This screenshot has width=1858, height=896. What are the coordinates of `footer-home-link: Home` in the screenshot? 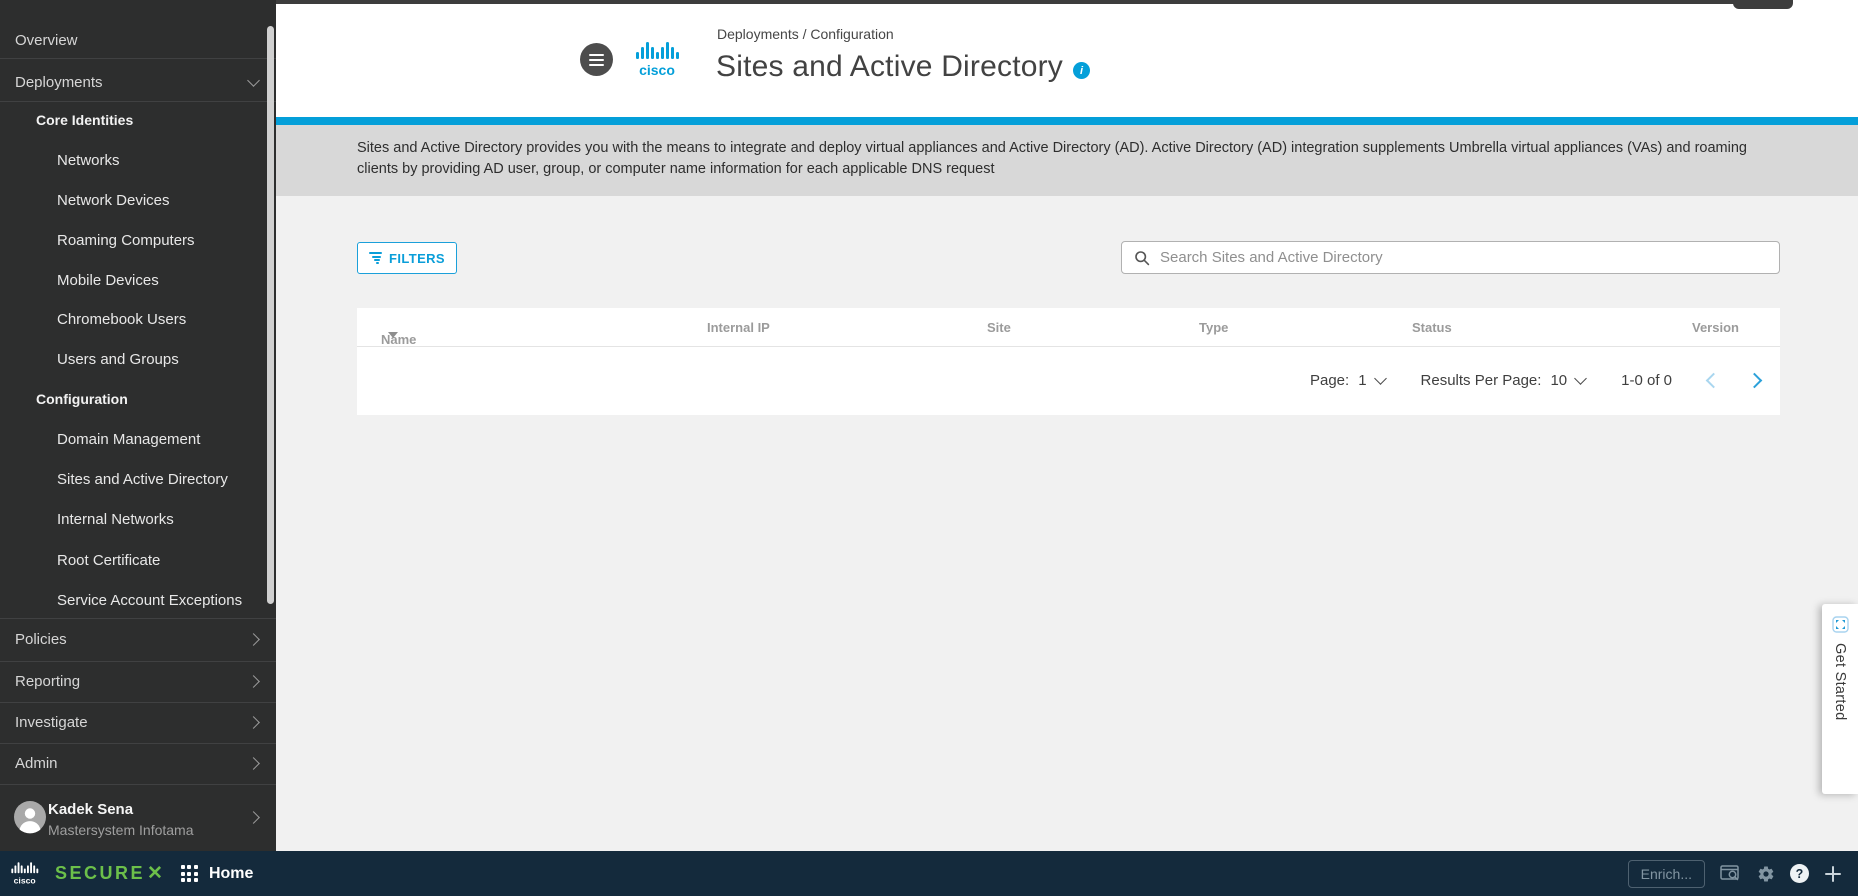 It's located at (231, 874).